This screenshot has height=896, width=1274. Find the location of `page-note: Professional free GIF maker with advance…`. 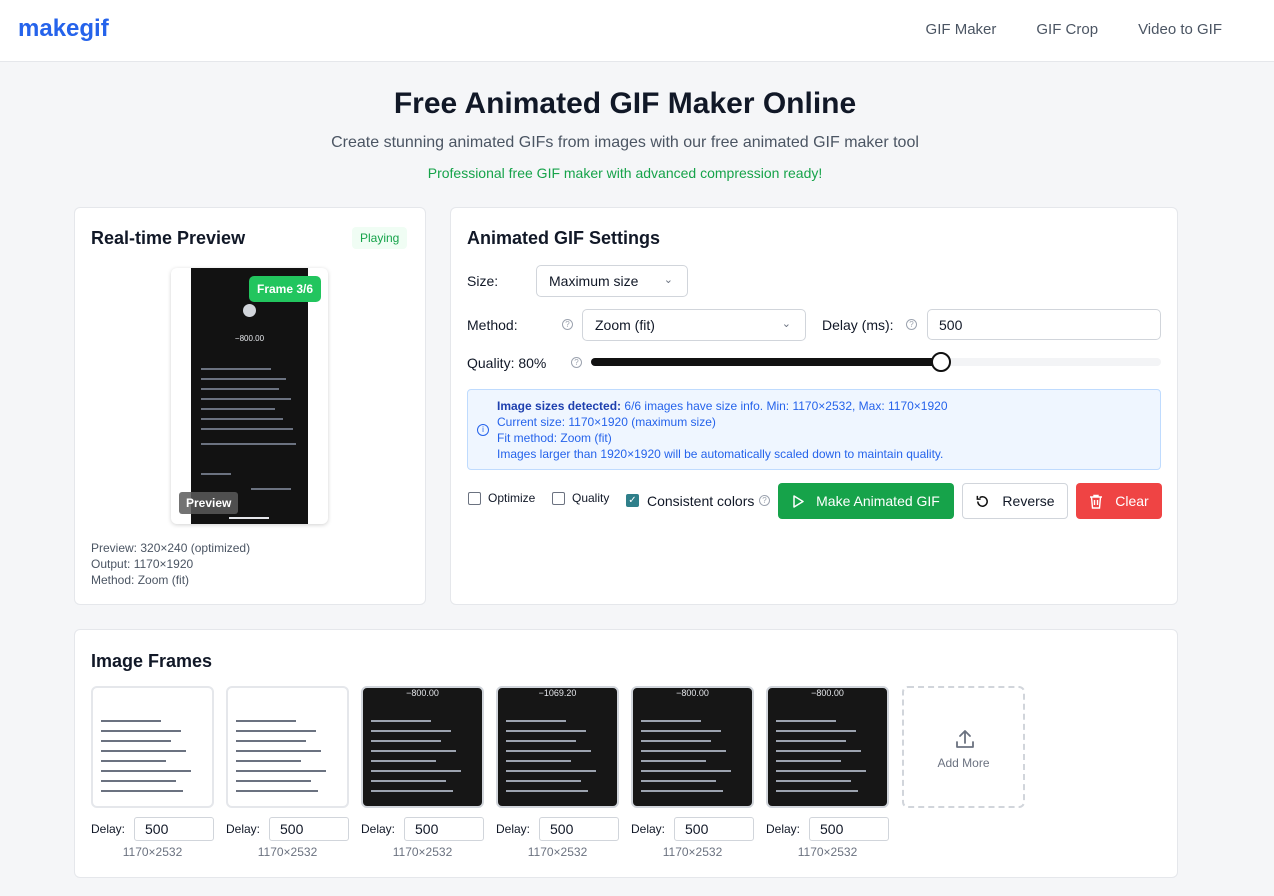

page-note: Professional free GIF maker with advance… is located at coordinates (625, 173).